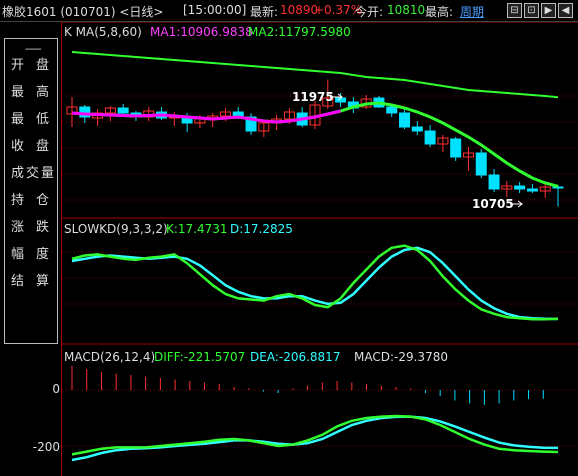 The image size is (578, 476). Describe the element at coordinates (531, 10) in the screenshot. I see `restore-icon: ⊡` at that location.